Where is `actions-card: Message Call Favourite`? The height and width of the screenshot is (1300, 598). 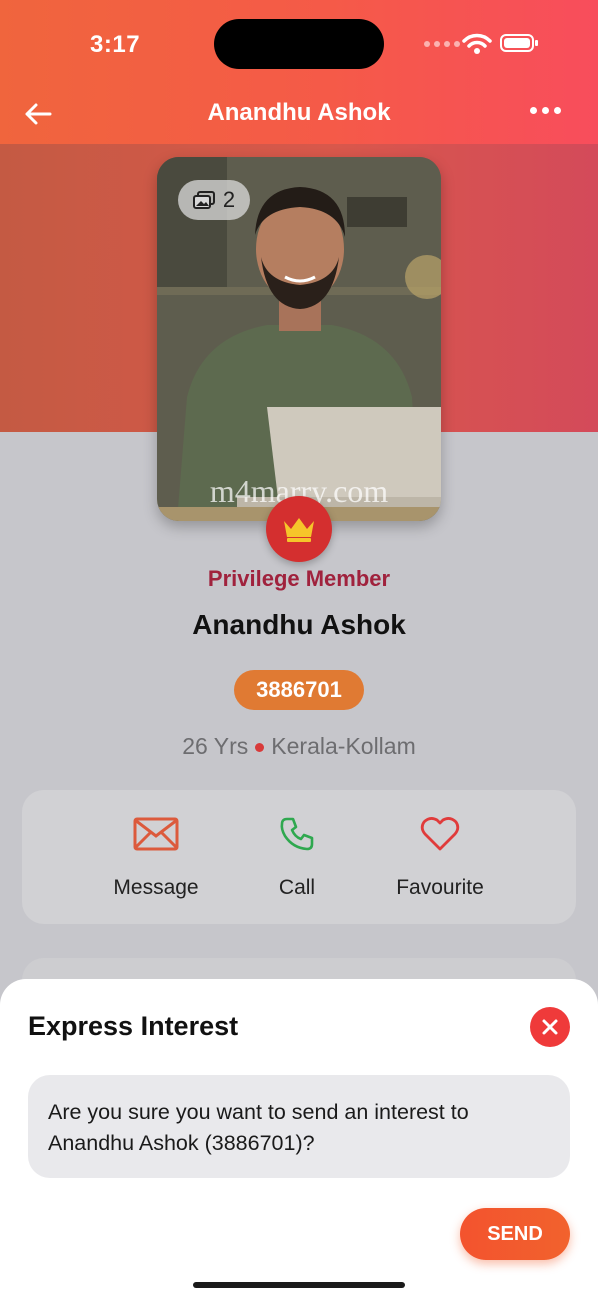 actions-card: Message Call Favourite is located at coordinates (299, 857).